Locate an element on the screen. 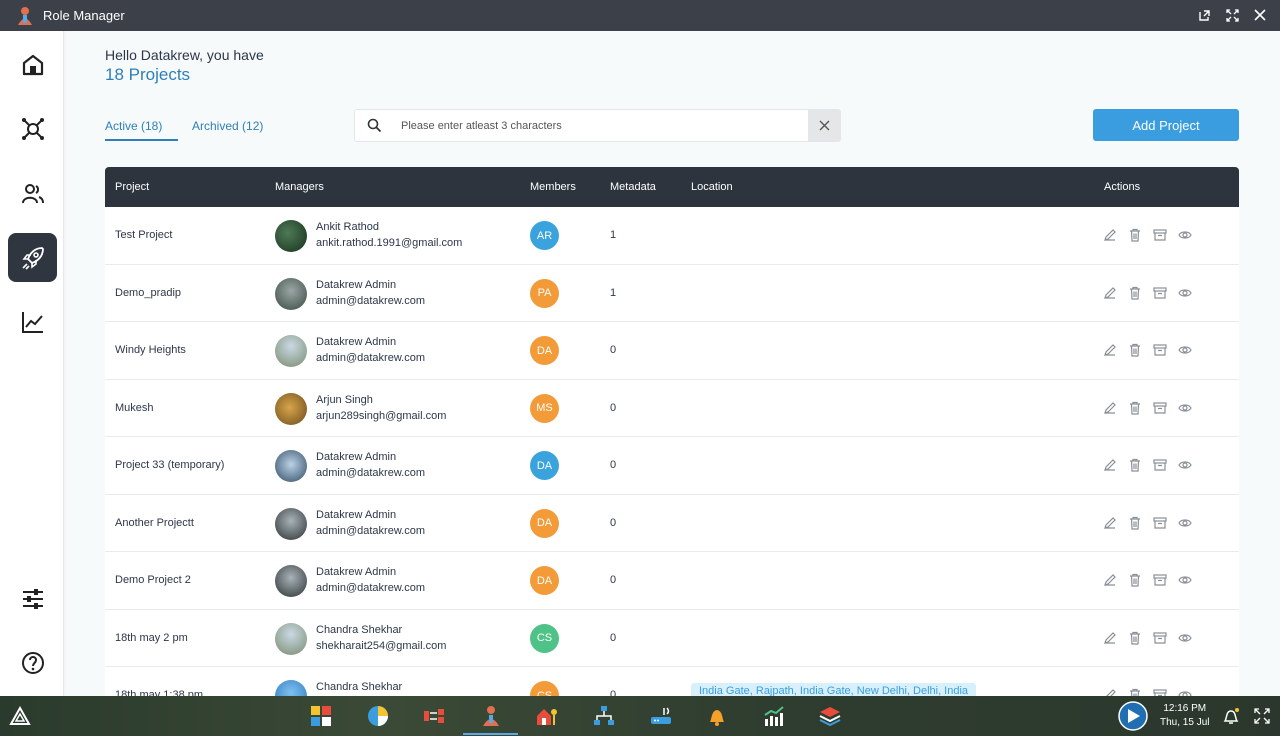  nav-help is located at coordinates (32, 662).